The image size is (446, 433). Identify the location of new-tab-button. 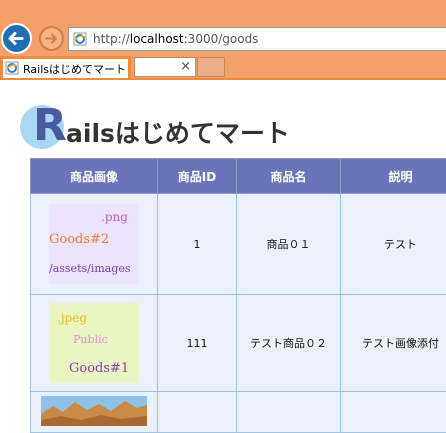
(211, 67).